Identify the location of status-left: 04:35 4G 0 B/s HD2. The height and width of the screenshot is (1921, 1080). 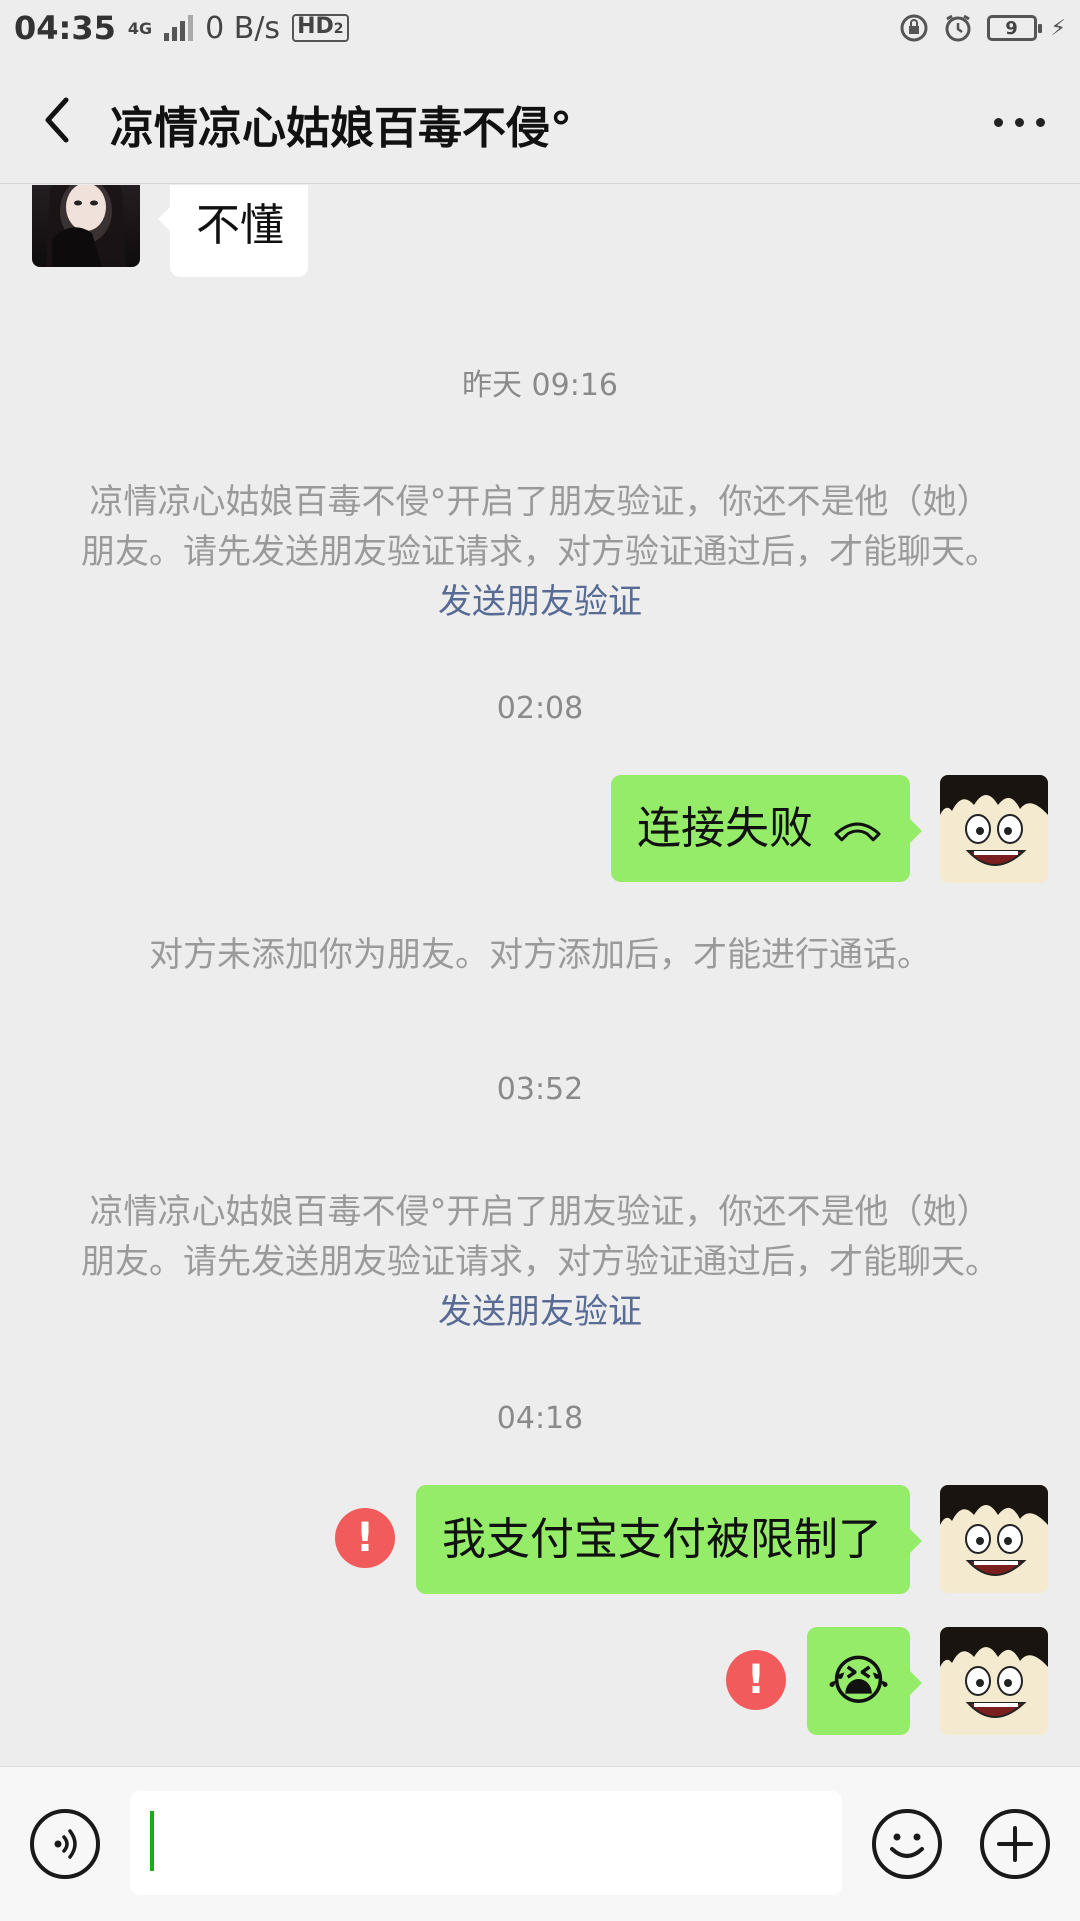
(181, 28).